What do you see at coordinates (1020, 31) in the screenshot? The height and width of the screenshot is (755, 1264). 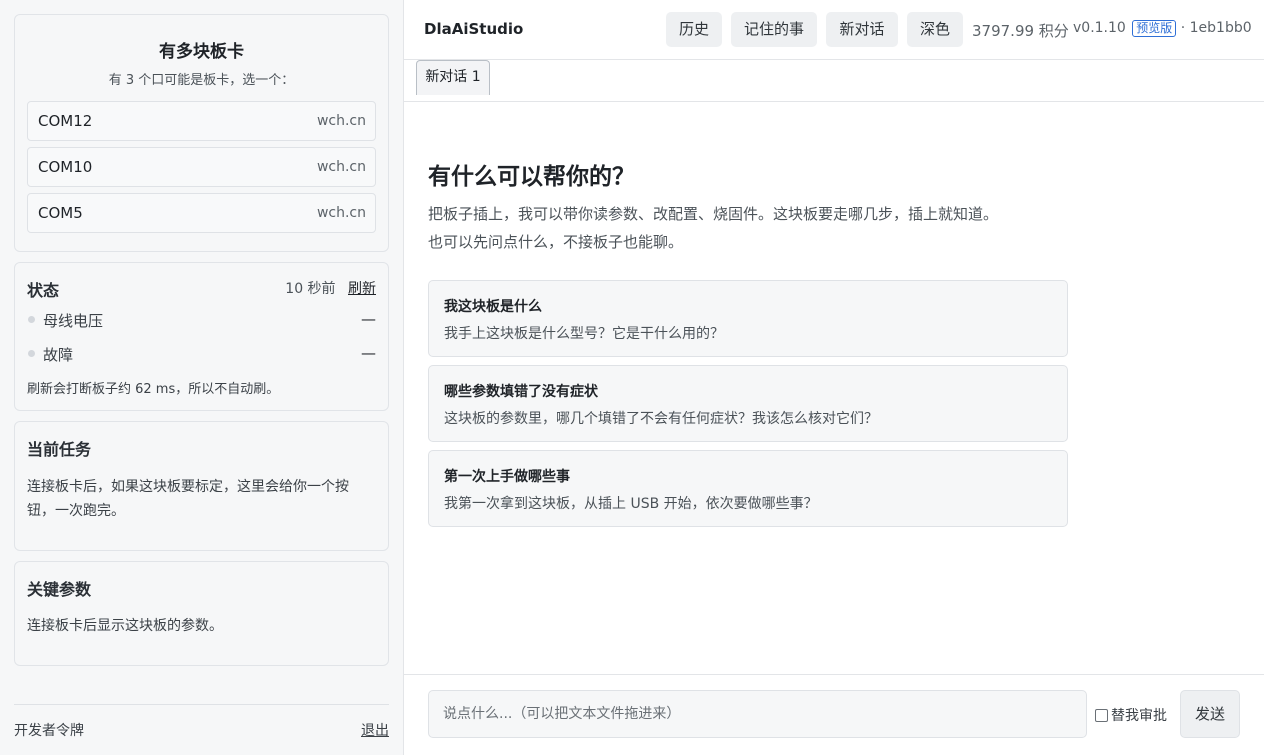 I see `points-balance: 3797.99 积分` at bounding box center [1020, 31].